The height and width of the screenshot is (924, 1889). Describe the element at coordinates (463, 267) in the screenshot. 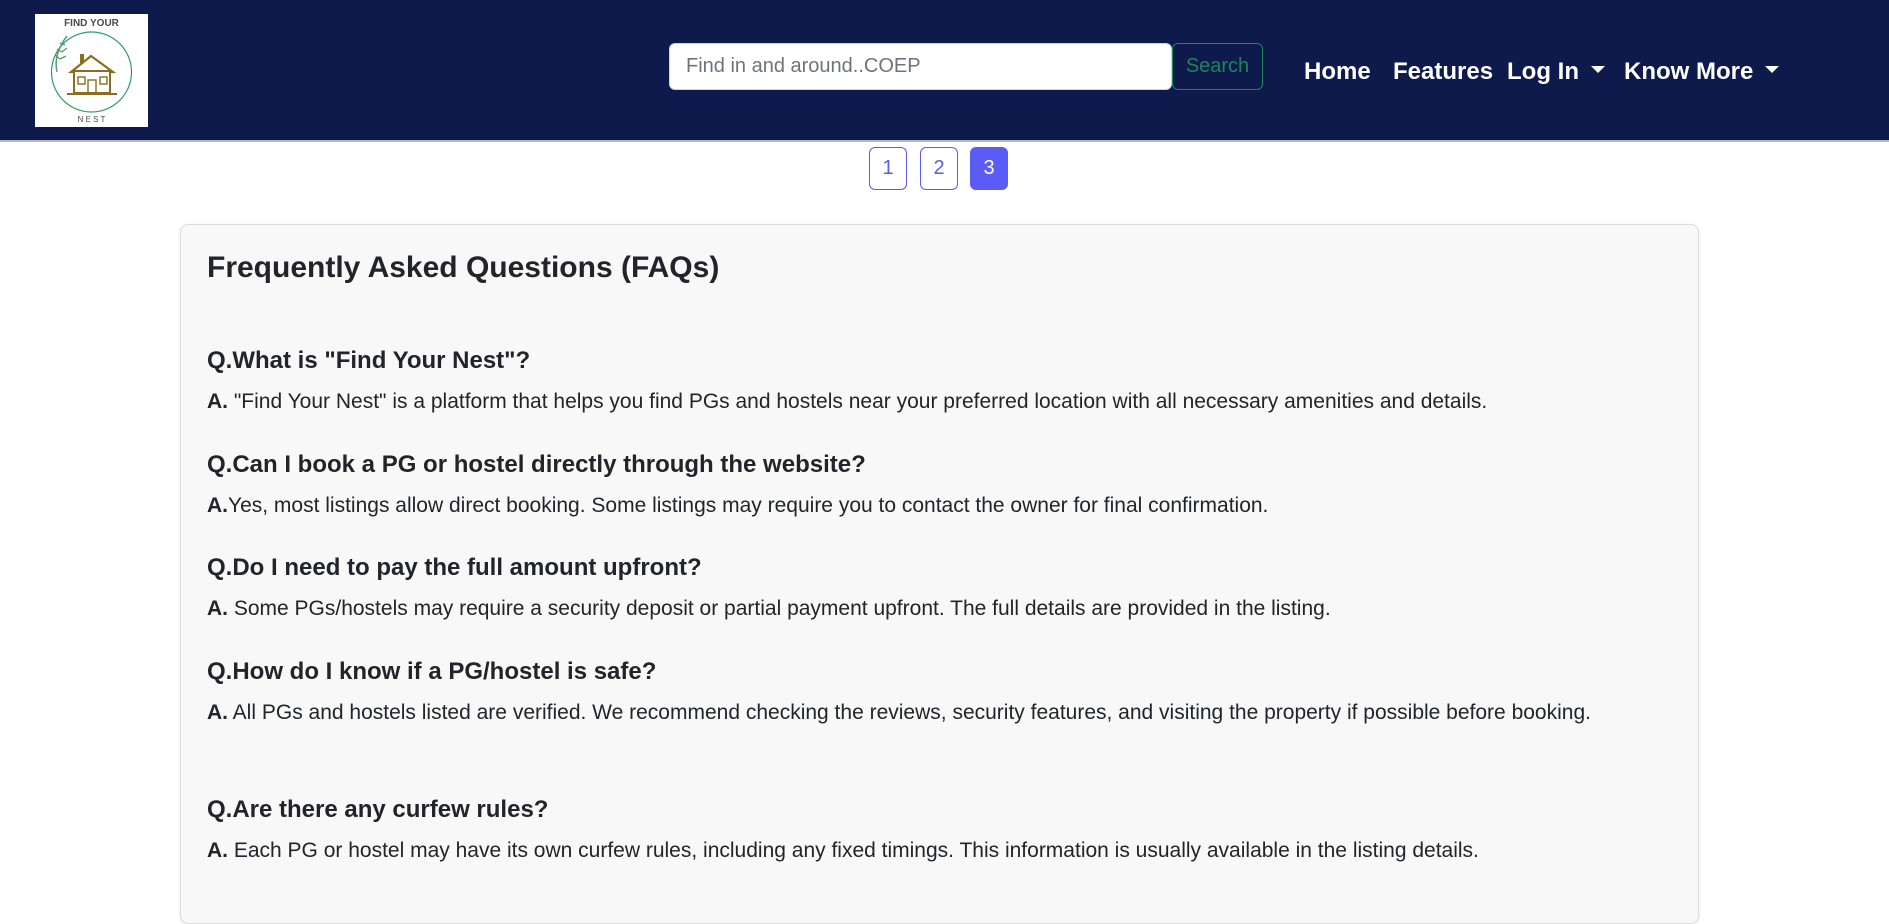

I see `faq-title: Frequently Asked Questions (FAQs)` at that location.